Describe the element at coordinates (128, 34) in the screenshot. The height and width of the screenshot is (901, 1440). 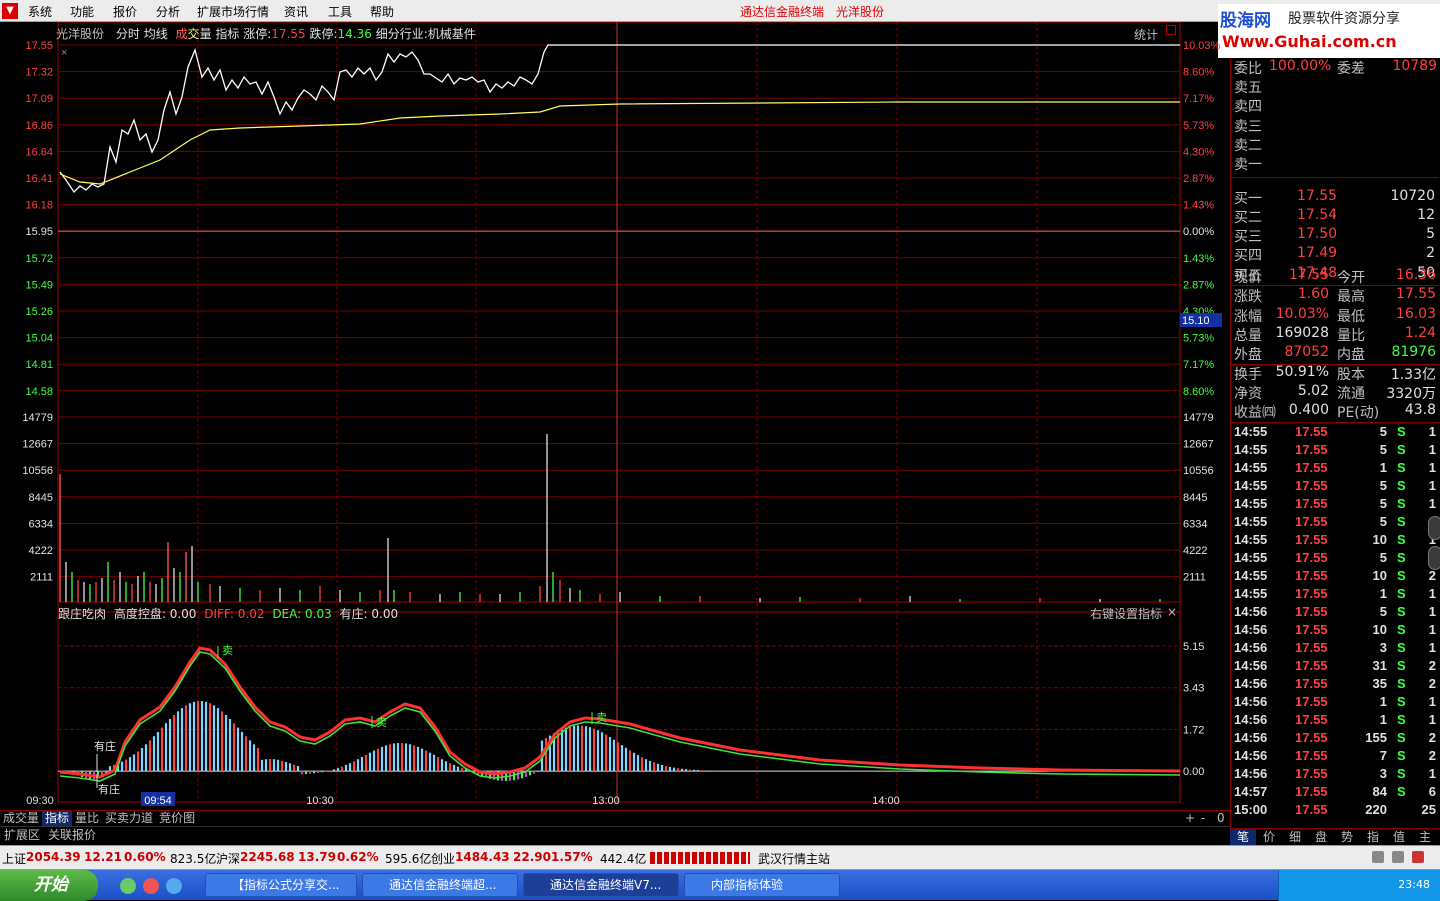
I see `tab-fenshi: 分时` at that location.